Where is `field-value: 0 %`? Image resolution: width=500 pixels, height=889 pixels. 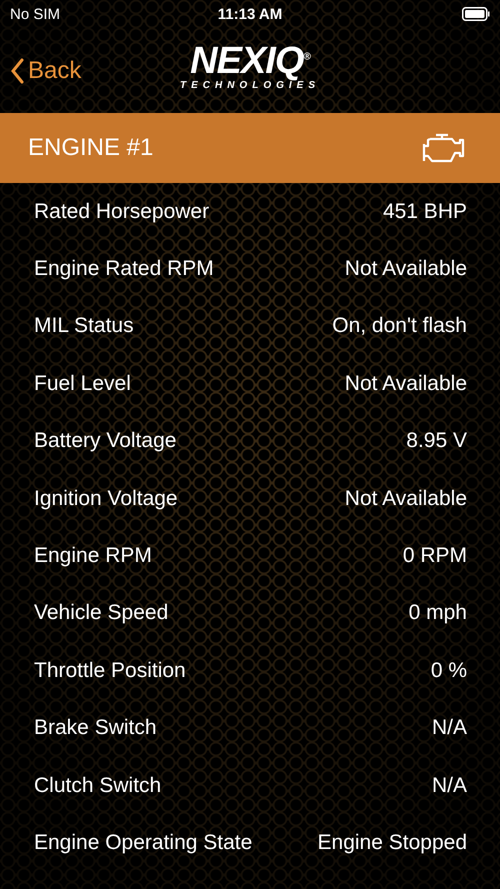 field-value: 0 % is located at coordinates (448, 670).